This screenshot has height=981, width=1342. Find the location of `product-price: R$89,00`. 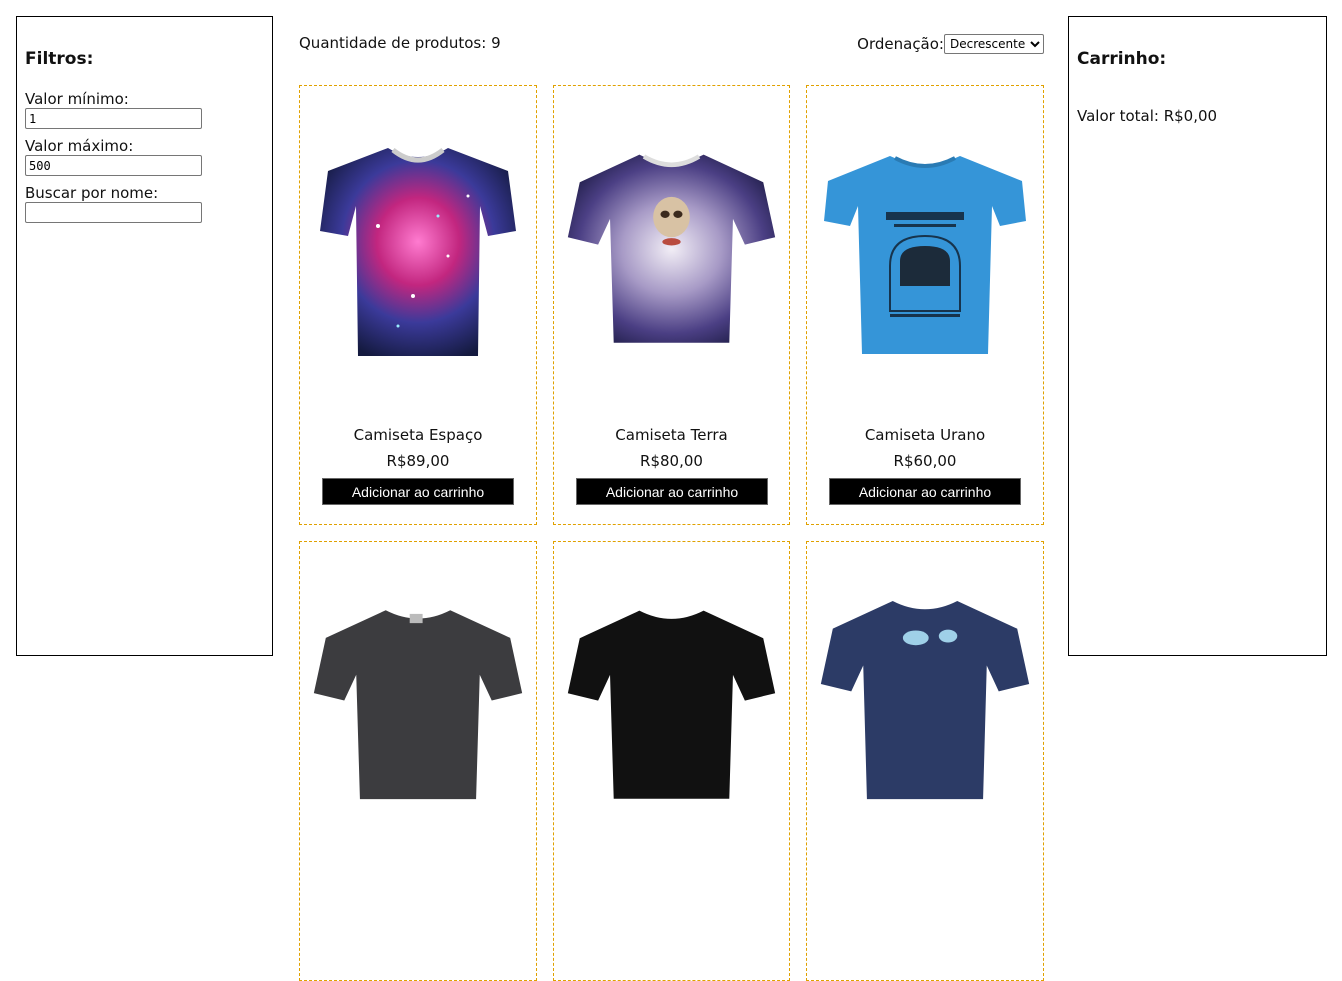

product-price: R$89,00 is located at coordinates (418, 461).